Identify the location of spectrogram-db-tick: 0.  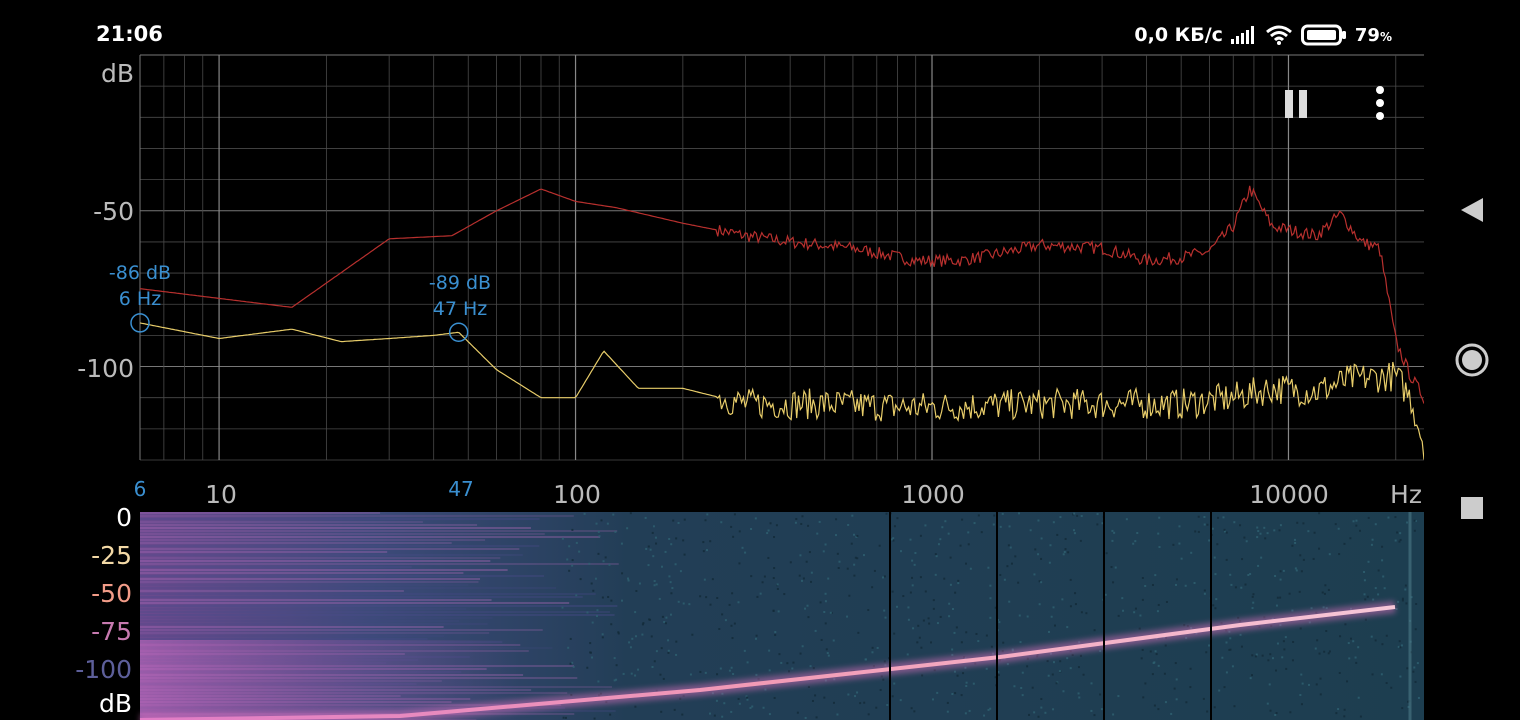
(124, 517).